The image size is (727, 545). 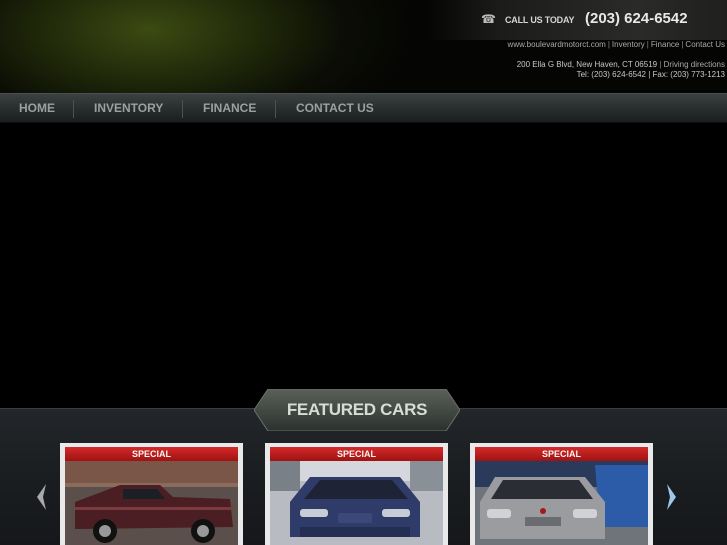 What do you see at coordinates (557, 44) in the screenshot?
I see `toplink-website: www.boulevardmotorct.com` at bounding box center [557, 44].